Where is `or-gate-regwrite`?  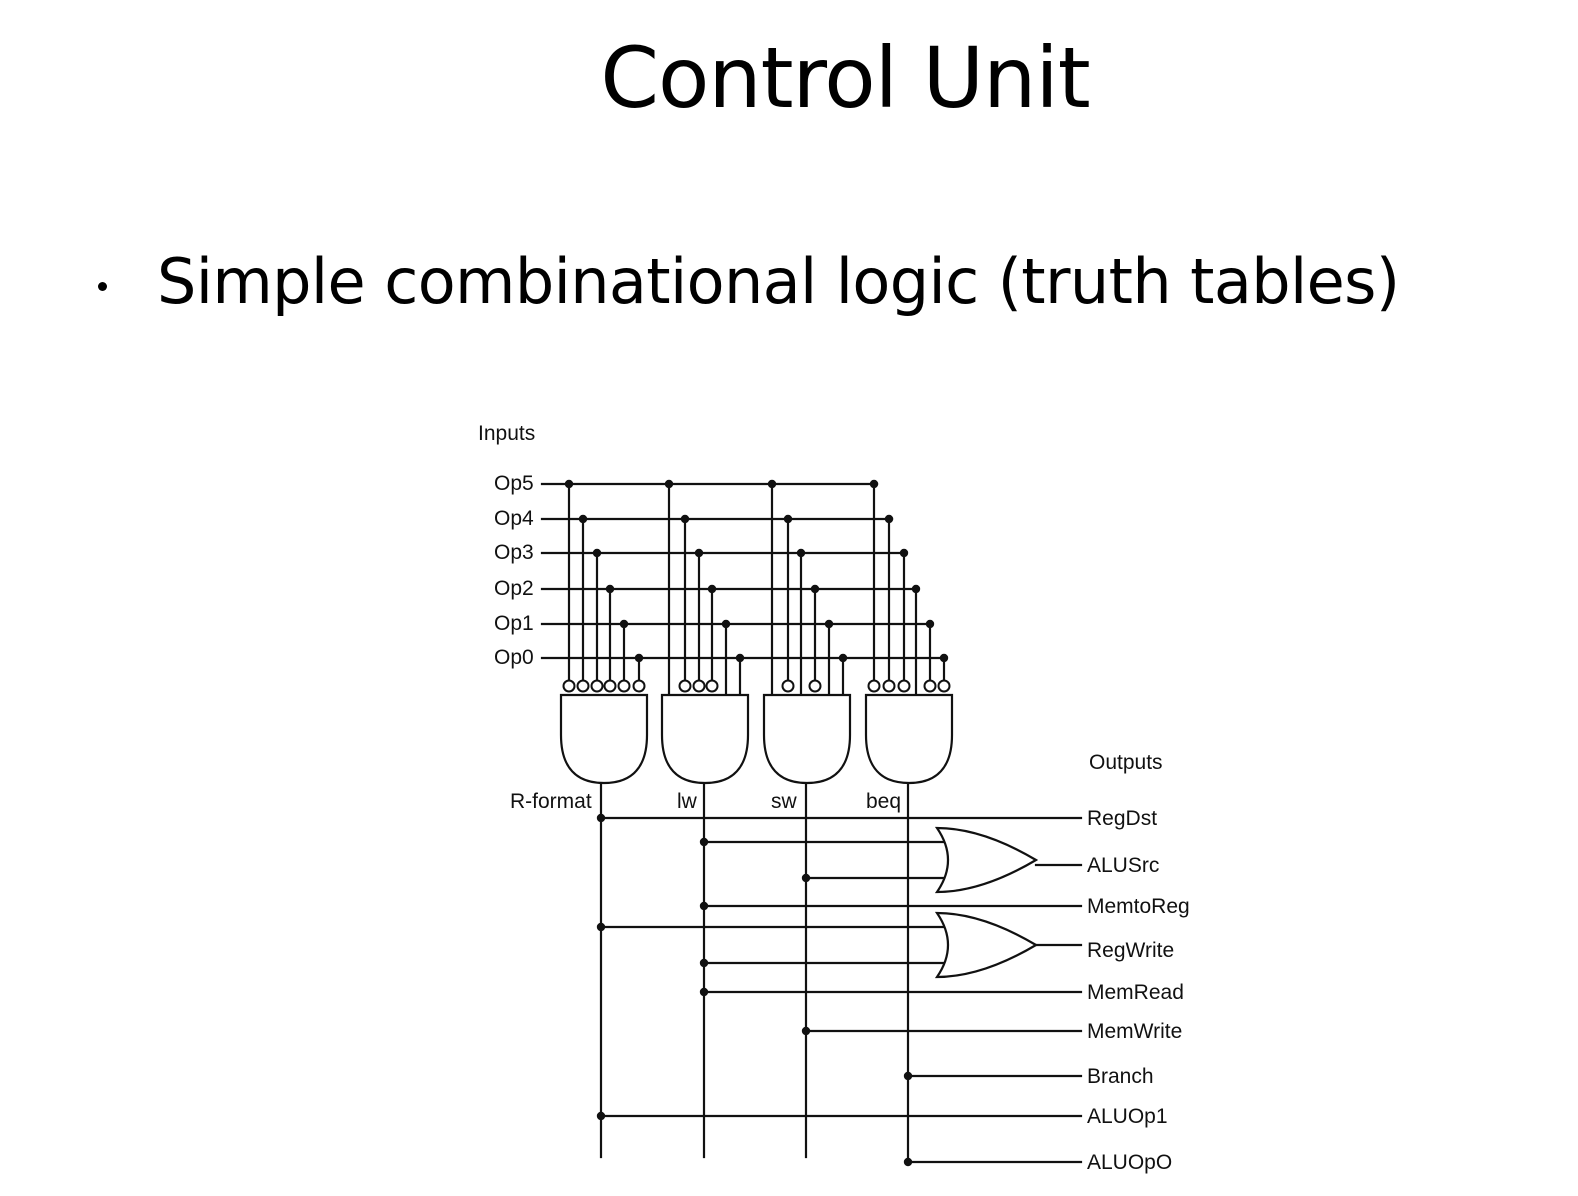 or-gate-regwrite is located at coordinates (986, 945).